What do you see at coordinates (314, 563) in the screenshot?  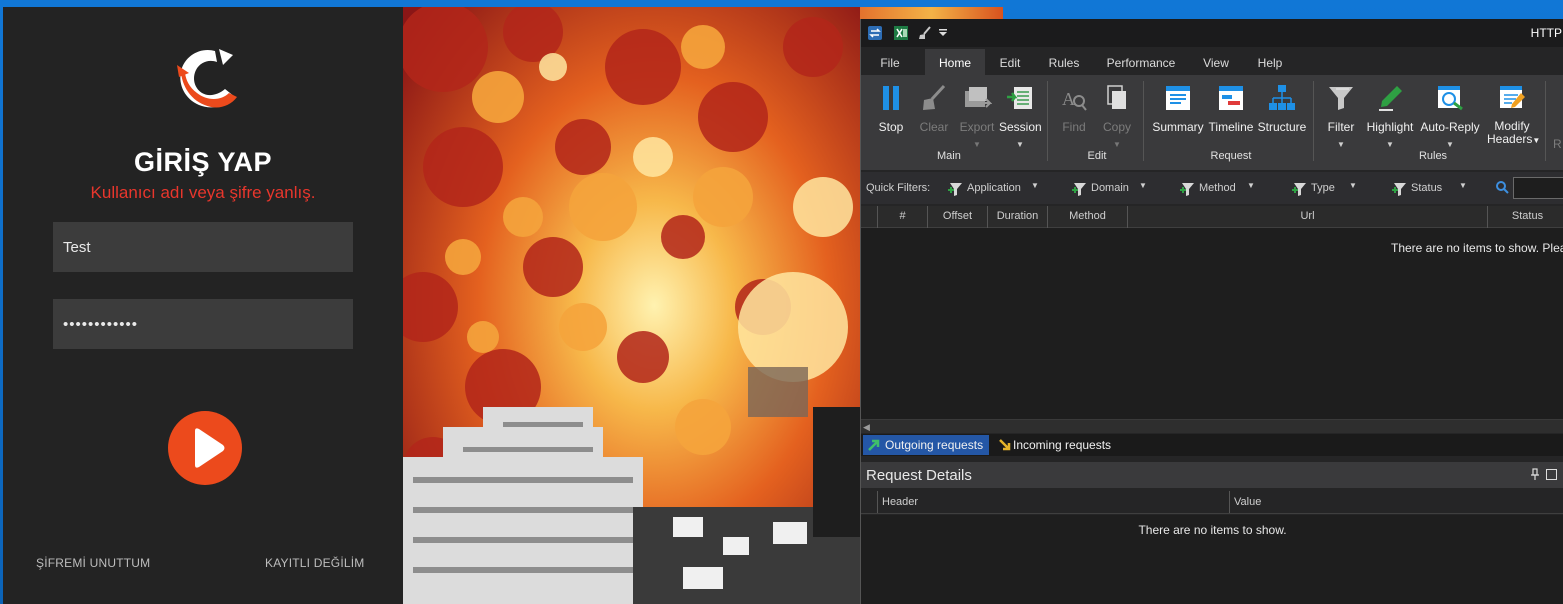 I see `register-link: KAYITLI DEĞİLİM` at bounding box center [314, 563].